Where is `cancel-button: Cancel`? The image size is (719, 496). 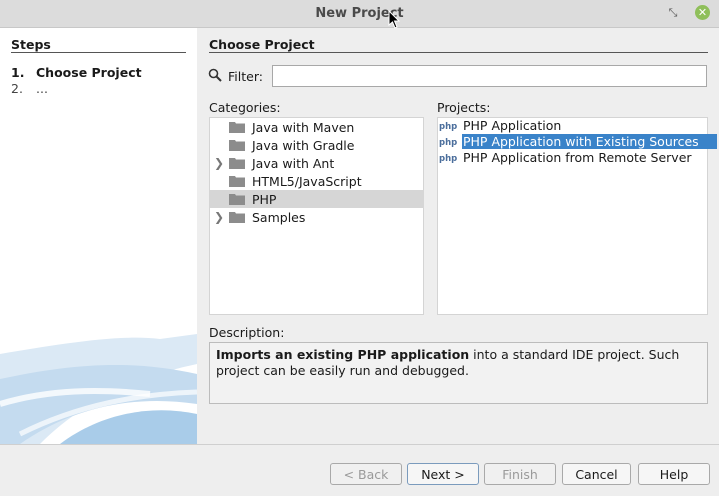 cancel-button: Cancel is located at coordinates (596, 474).